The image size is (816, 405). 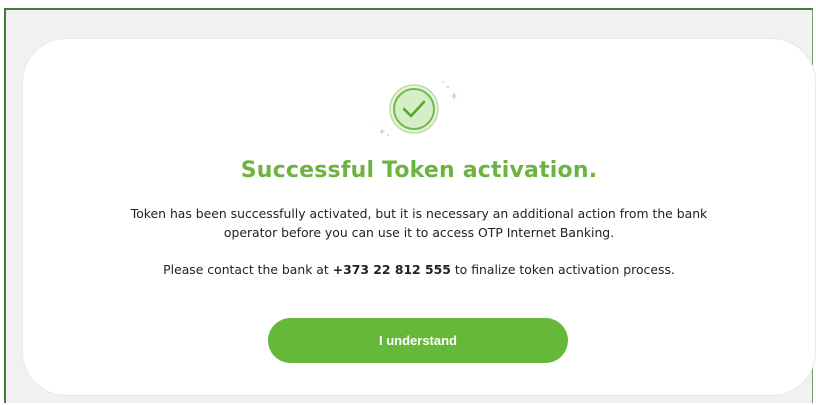 What do you see at coordinates (415, 110) in the screenshot?
I see `success-checkmark-icon` at bounding box center [415, 110].